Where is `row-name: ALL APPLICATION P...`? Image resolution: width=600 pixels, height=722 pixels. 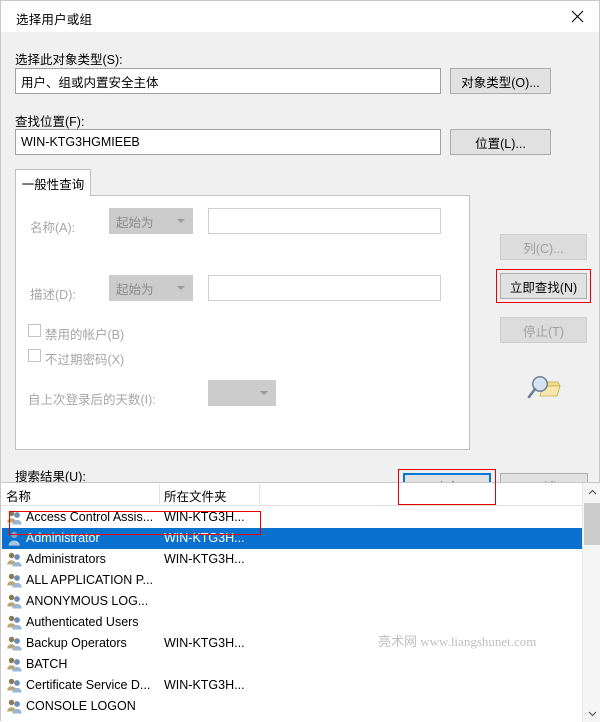 row-name: ALL APPLICATION P... is located at coordinates (89, 580).